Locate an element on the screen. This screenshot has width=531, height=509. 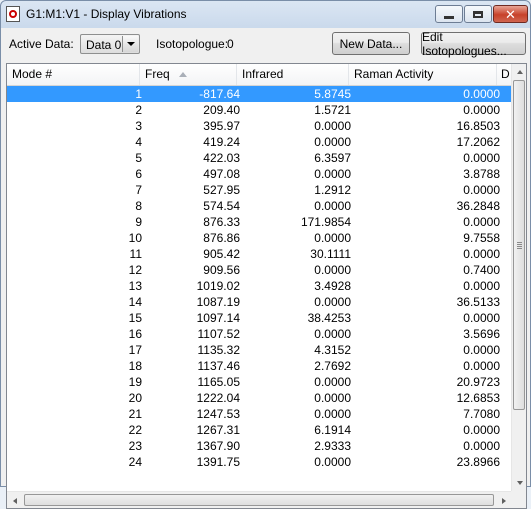
mode-cell: 9 is located at coordinates (138, 222).